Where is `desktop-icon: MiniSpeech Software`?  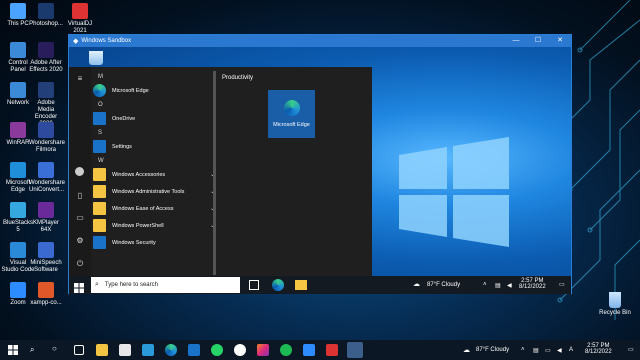 desktop-icon: MiniSpeech Software is located at coordinates (46, 258).